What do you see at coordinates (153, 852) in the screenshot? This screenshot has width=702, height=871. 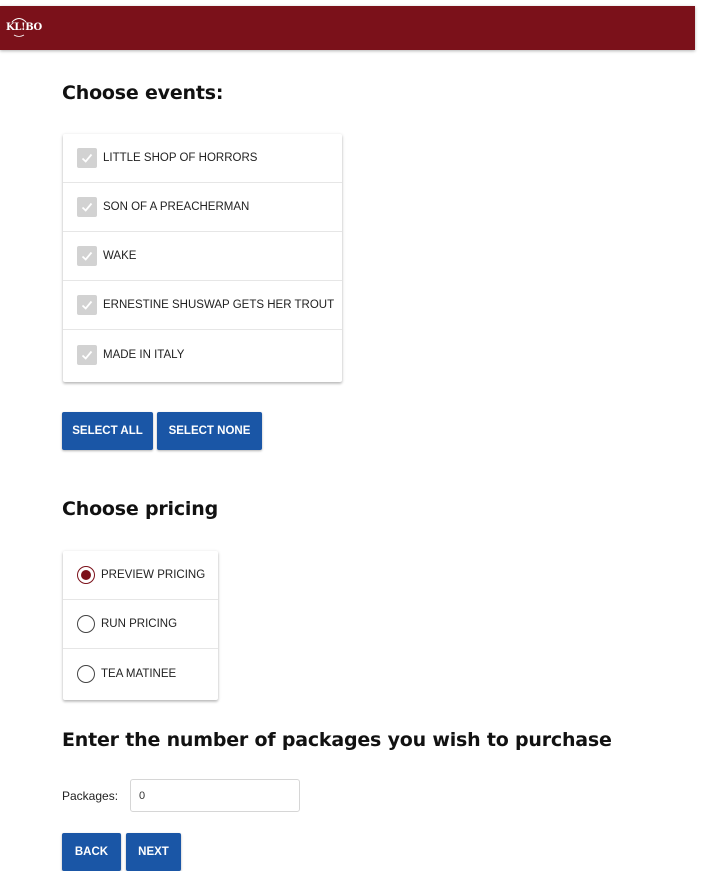 I see `next-button: NEXT` at bounding box center [153, 852].